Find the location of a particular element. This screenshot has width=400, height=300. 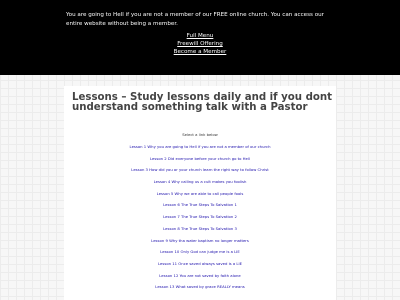

lesson-link: Lesson 7 The True Steps To Salvation 2 is located at coordinates (200, 217).